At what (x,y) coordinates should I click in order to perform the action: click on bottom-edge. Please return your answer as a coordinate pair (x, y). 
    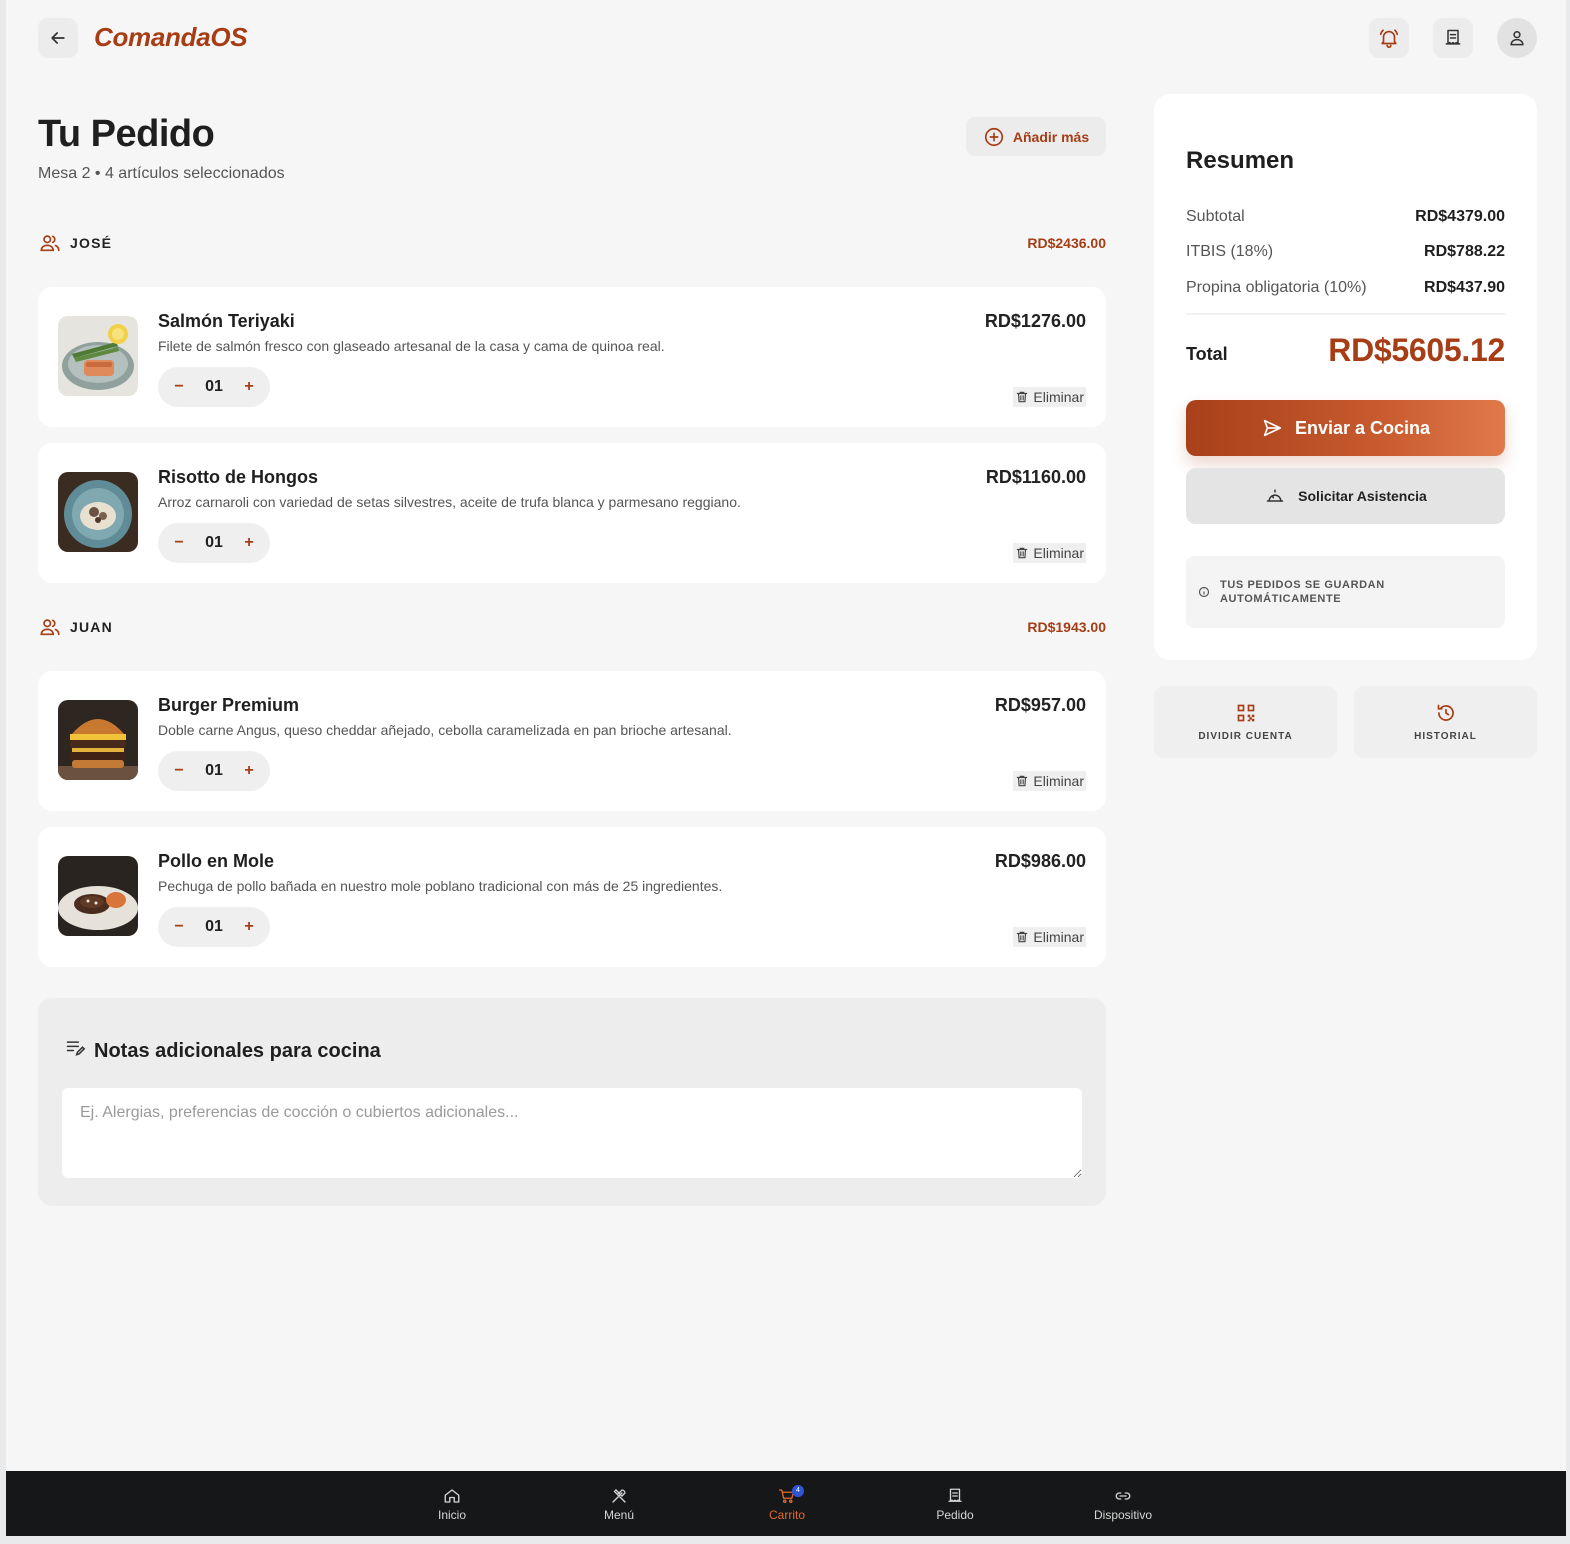
    Looking at the image, I should click on (785, 1540).